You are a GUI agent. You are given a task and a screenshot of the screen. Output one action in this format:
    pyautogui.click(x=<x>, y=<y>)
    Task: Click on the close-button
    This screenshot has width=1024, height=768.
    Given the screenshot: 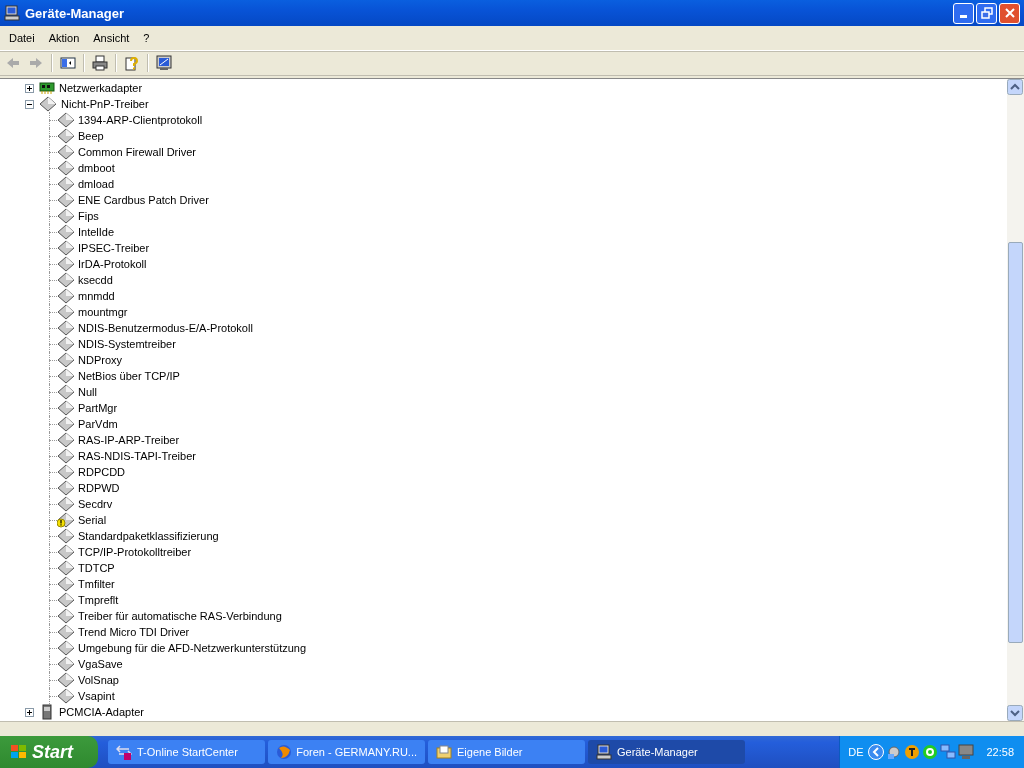 What is the action you would take?
    pyautogui.click(x=1009, y=13)
    